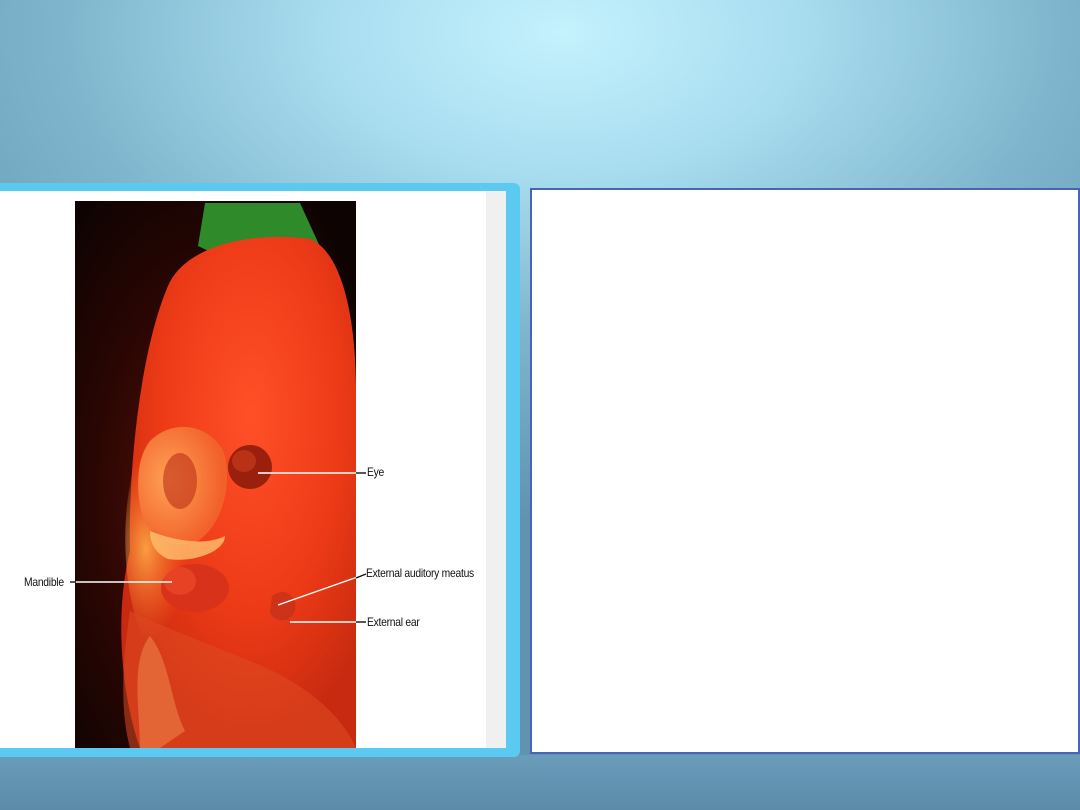 The height and width of the screenshot is (810, 1080). I want to click on ear-shape, so click(283, 606).